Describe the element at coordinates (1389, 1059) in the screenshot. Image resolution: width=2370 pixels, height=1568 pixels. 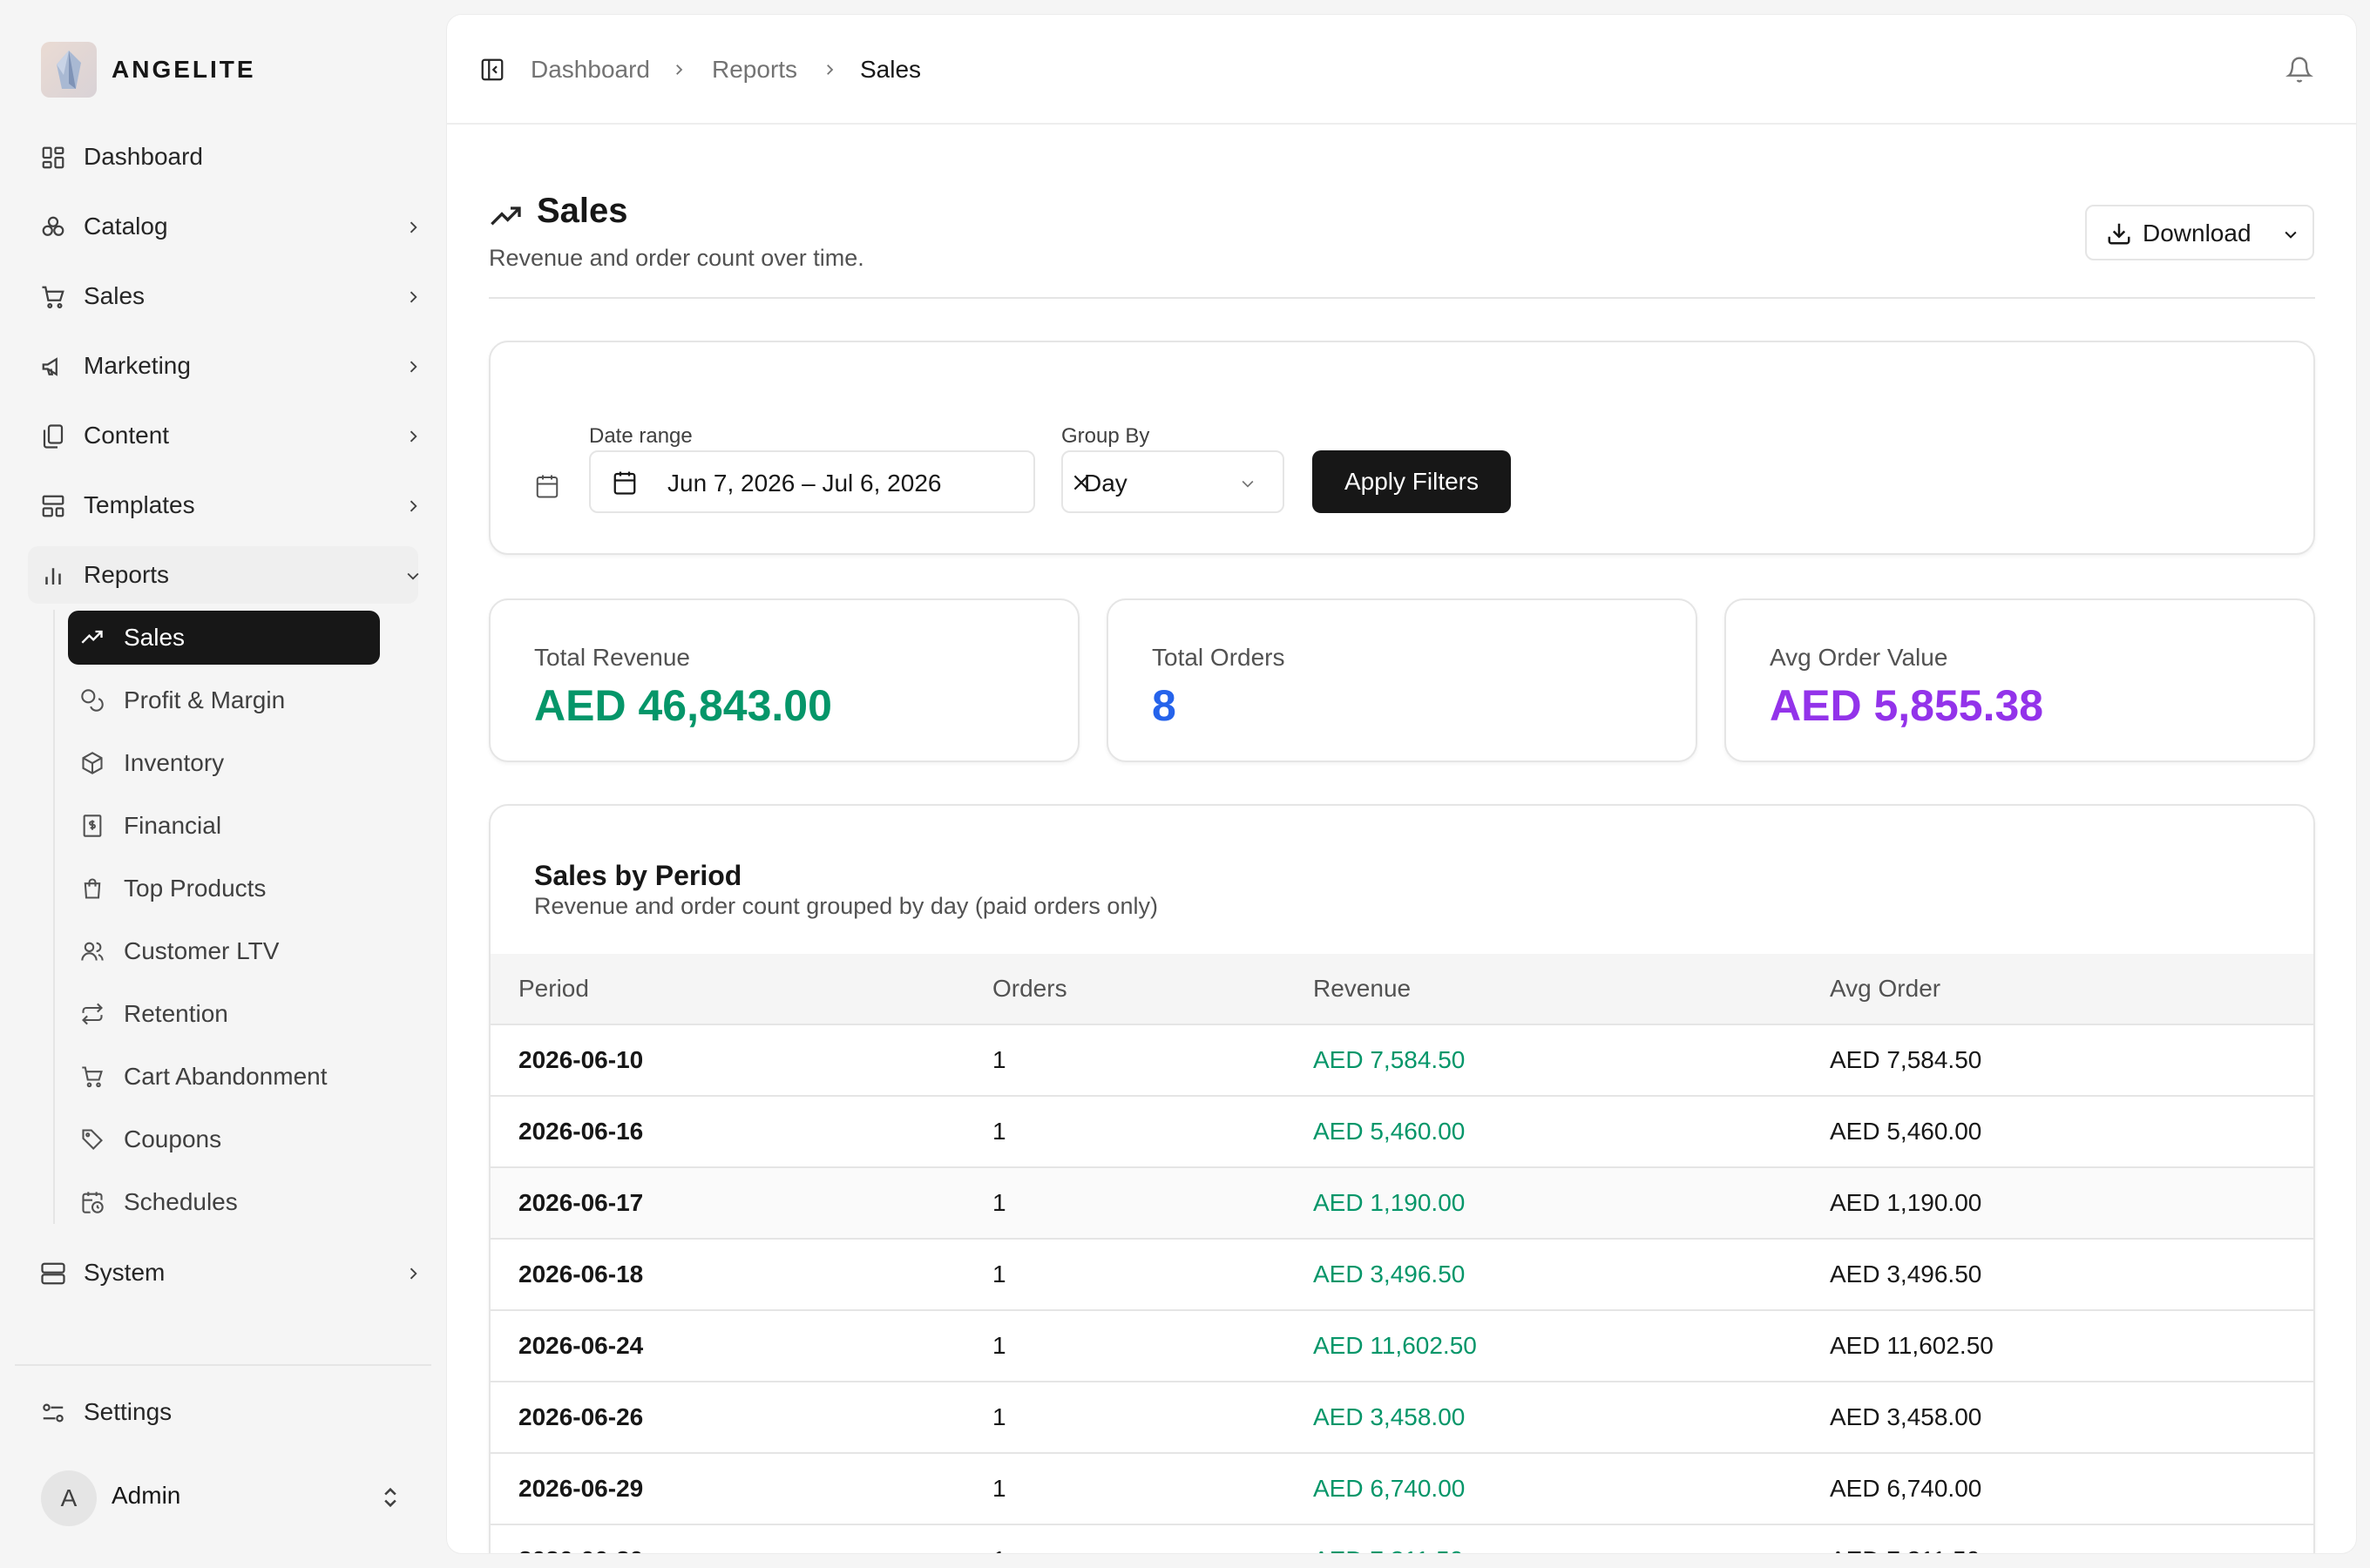
I see `cell-revenue: AED 7,584.50` at that location.